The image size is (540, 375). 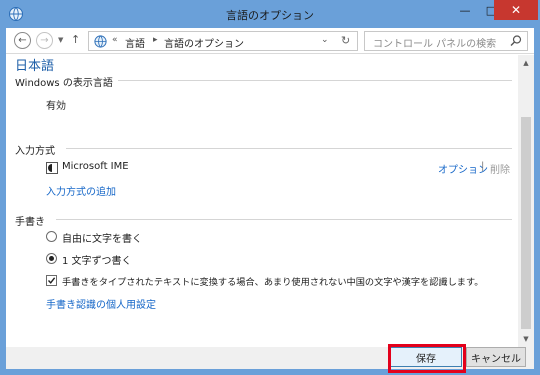 I want to click on checkmark-icon, so click(x=51, y=280).